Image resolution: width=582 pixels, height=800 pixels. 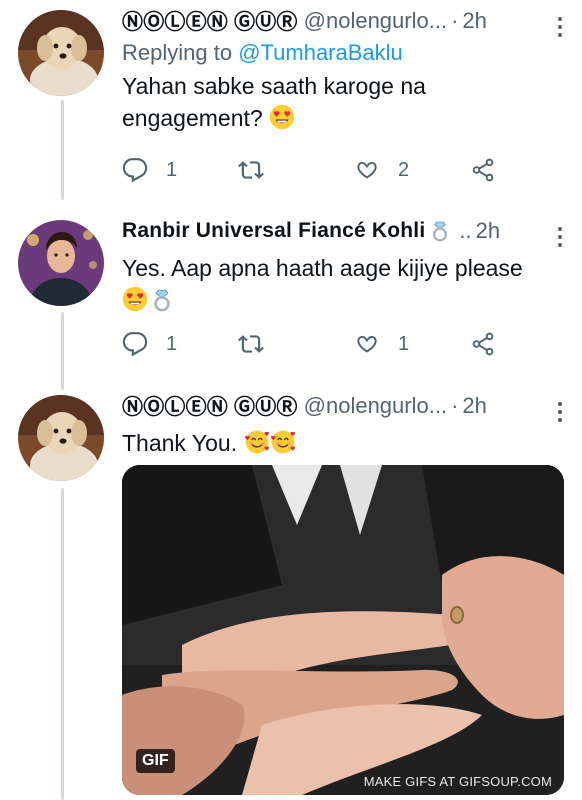 I want to click on like-button: 1, so click(x=381, y=344).